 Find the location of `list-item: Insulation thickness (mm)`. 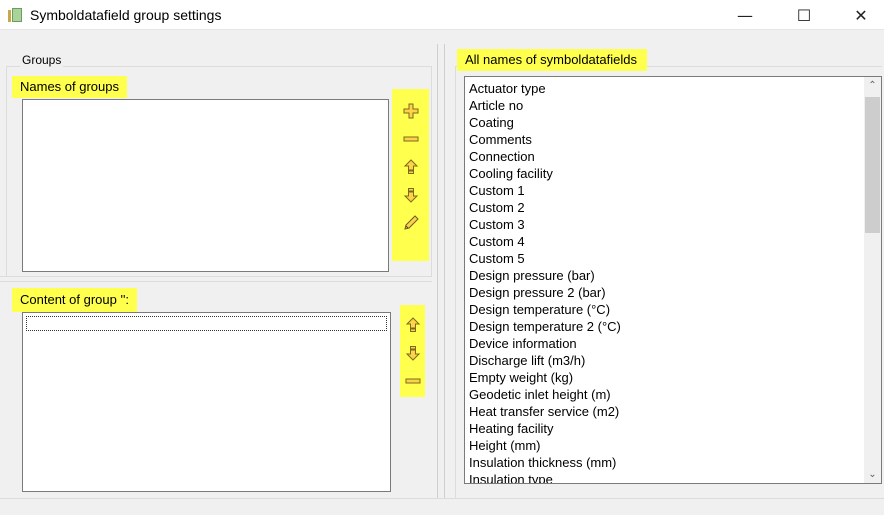

list-item: Insulation thickness (mm) is located at coordinates (664, 462).